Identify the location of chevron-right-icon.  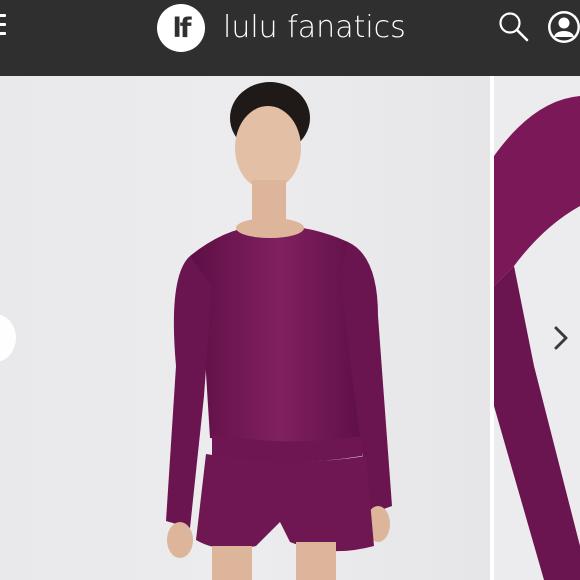
(561, 338).